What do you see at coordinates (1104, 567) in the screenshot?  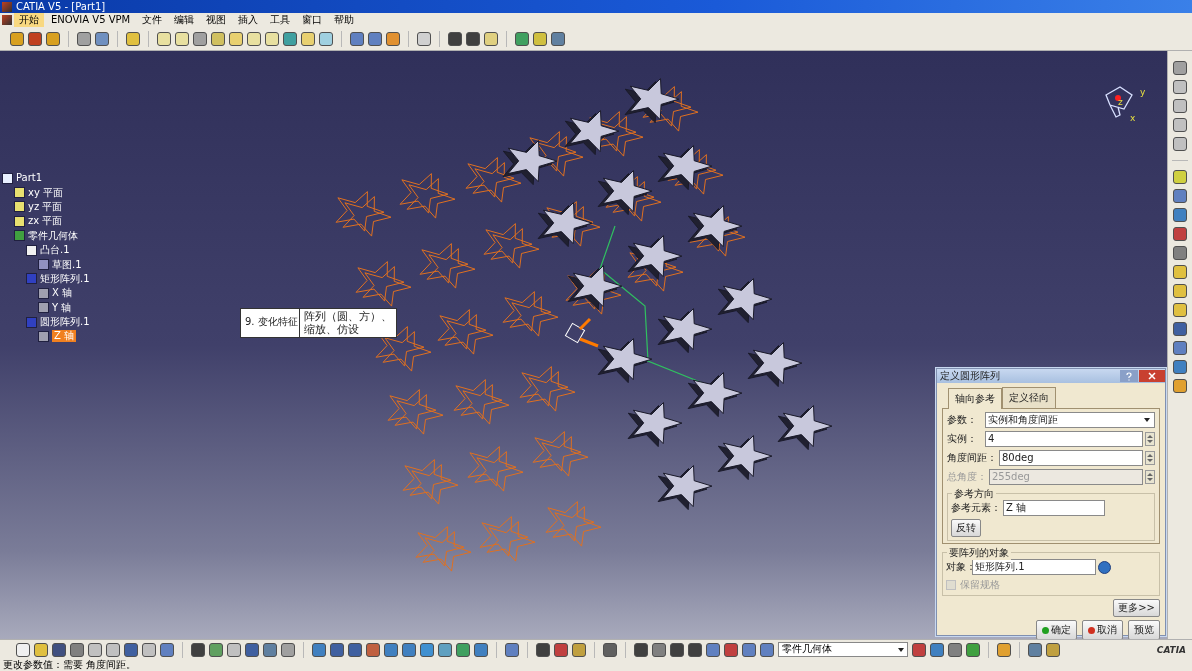 I see `gear-icon` at bounding box center [1104, 567].